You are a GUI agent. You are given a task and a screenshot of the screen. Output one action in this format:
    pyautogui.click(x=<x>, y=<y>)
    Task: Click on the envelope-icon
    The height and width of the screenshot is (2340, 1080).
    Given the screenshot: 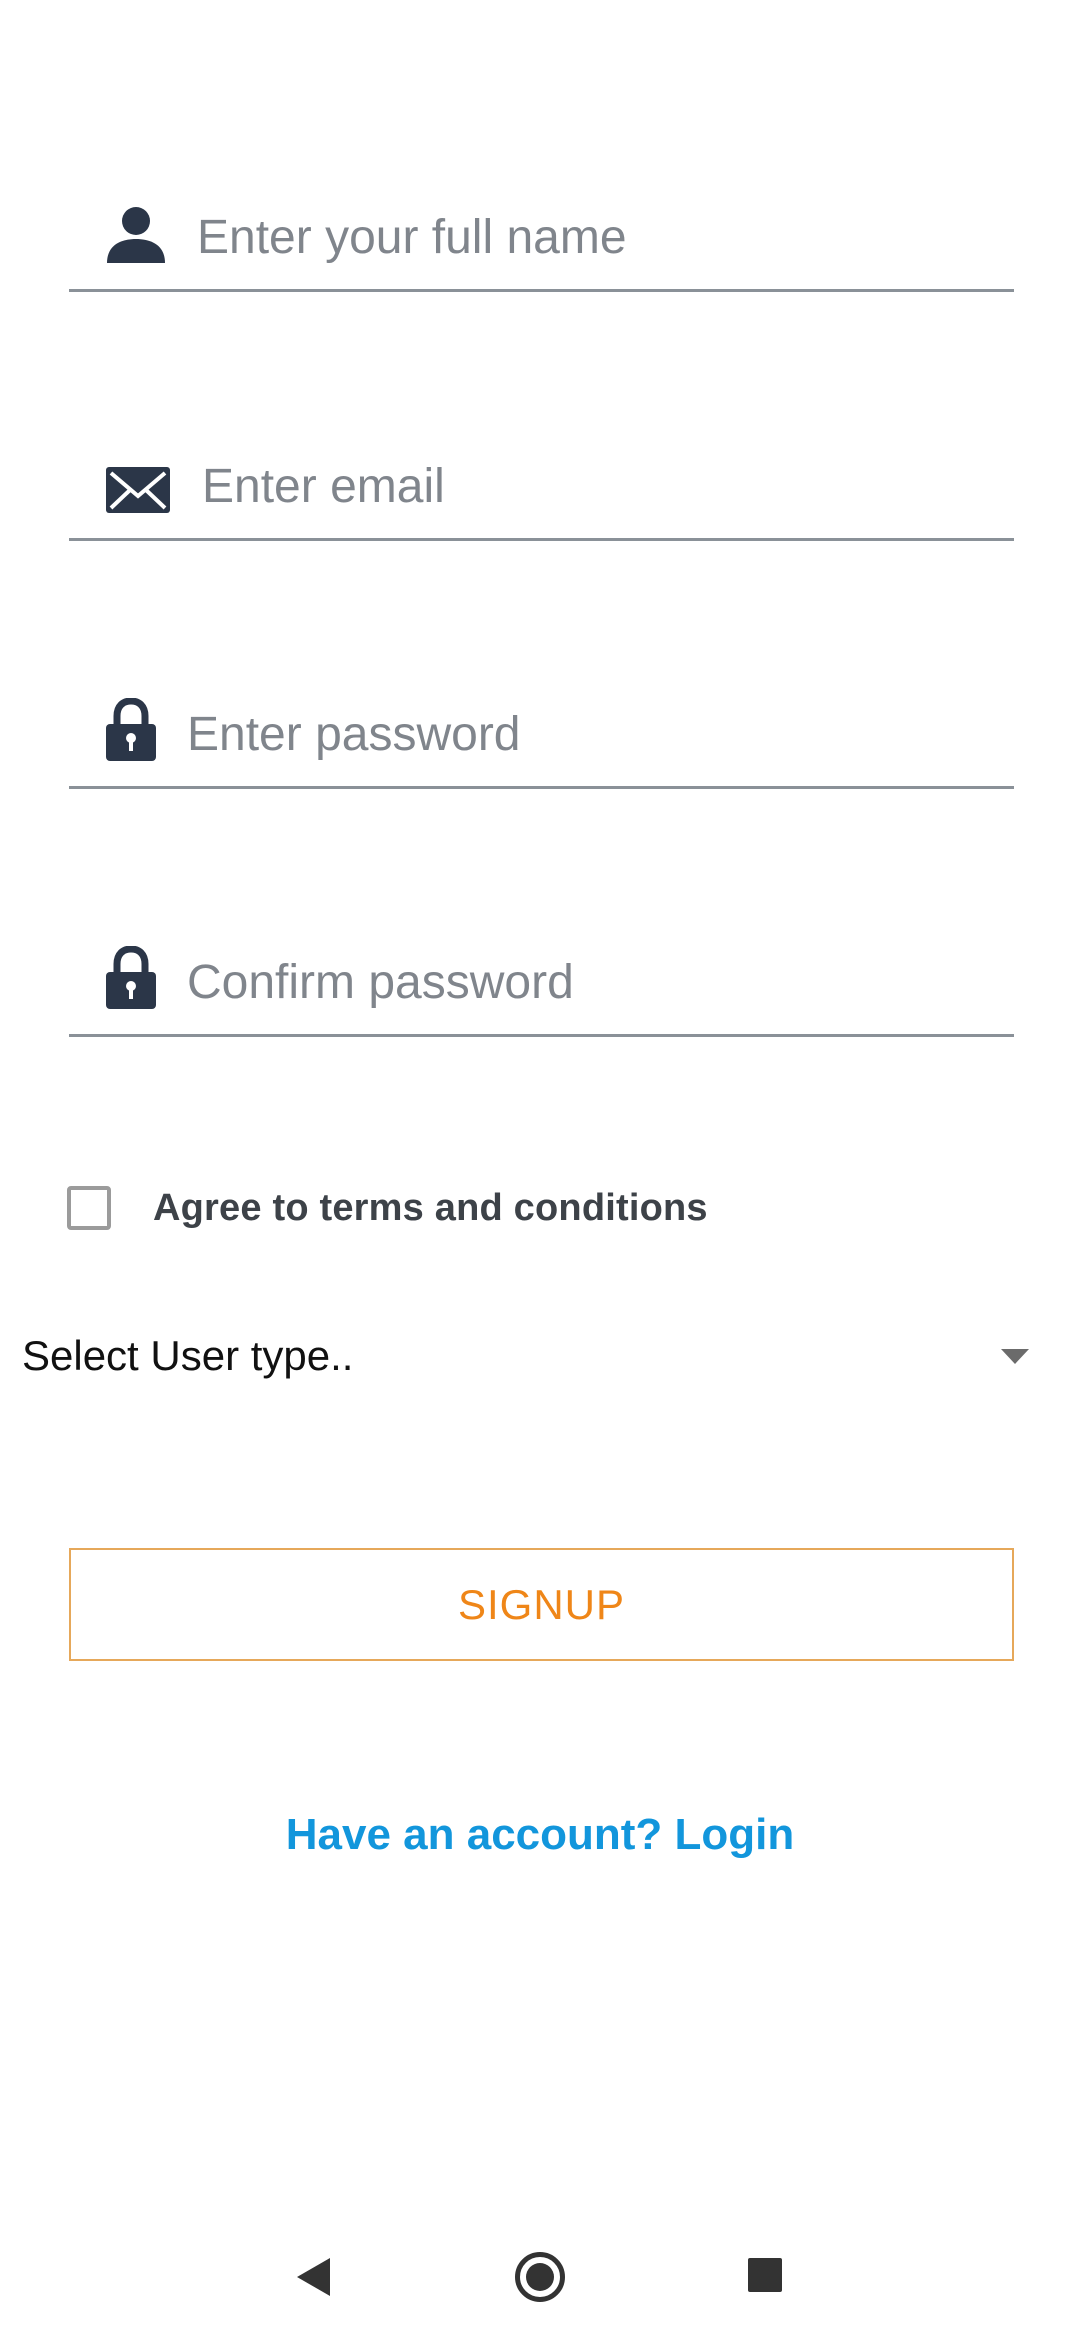 What is the action you would take?
    pyautogui.click(x=138, y=490)
    